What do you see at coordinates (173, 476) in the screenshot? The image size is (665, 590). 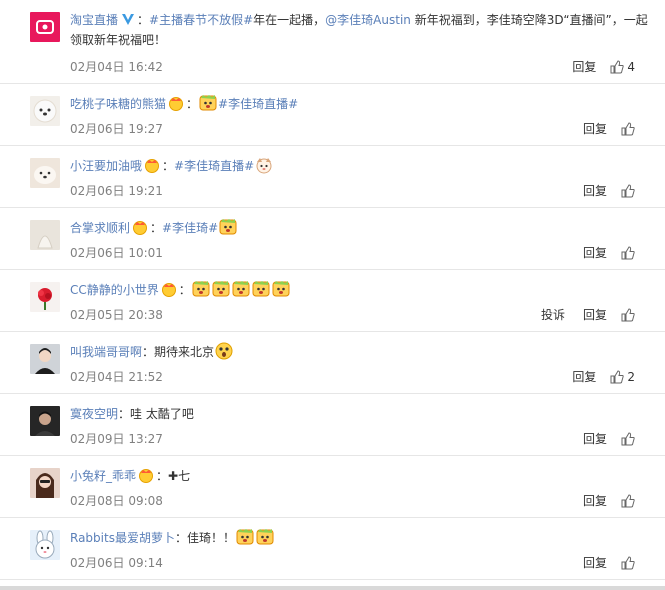 I see `segment: ：✚七` at bounding box center [173, 476].